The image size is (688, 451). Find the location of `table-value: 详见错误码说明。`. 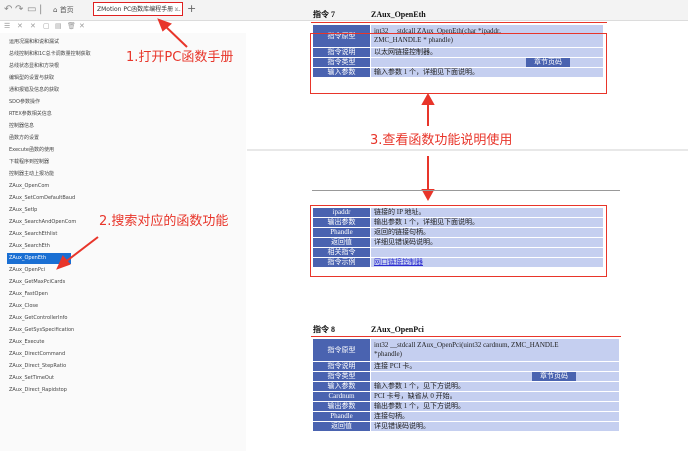

table-value: 详见错误码说明。 is located at coordinates (495, 427).